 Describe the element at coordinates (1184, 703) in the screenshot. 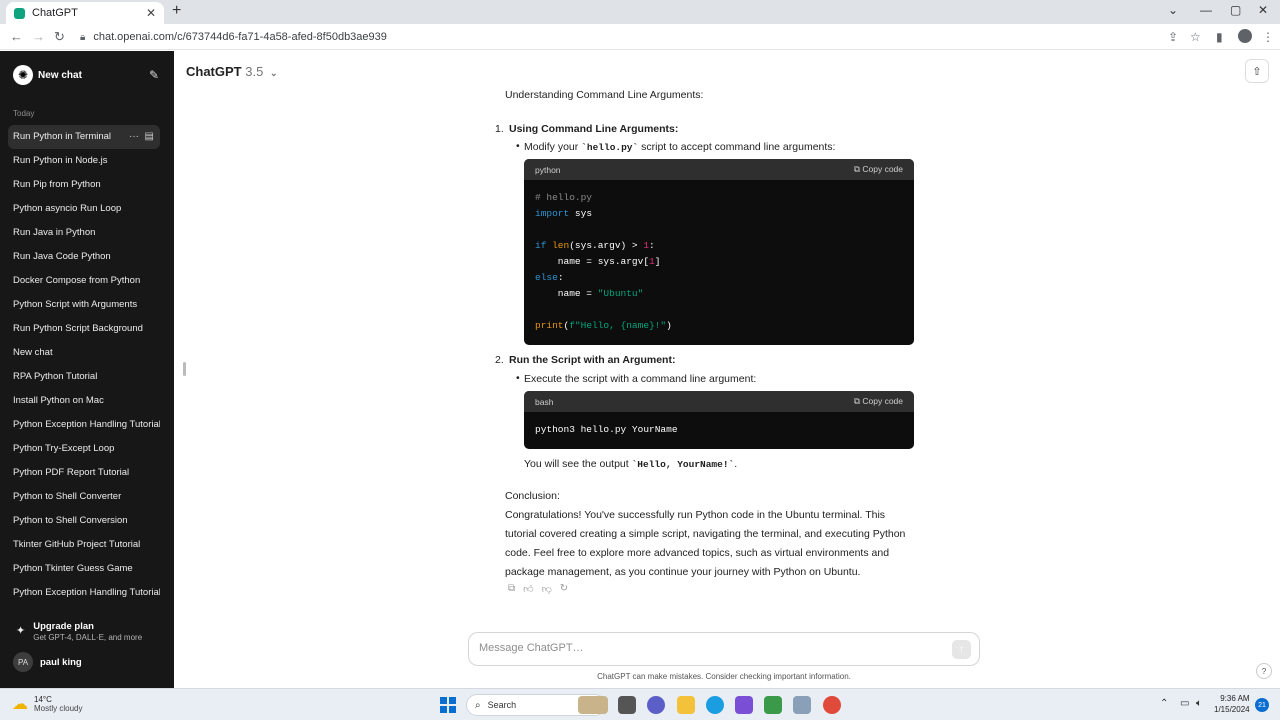

I see `network-icon: ▭` at that location.